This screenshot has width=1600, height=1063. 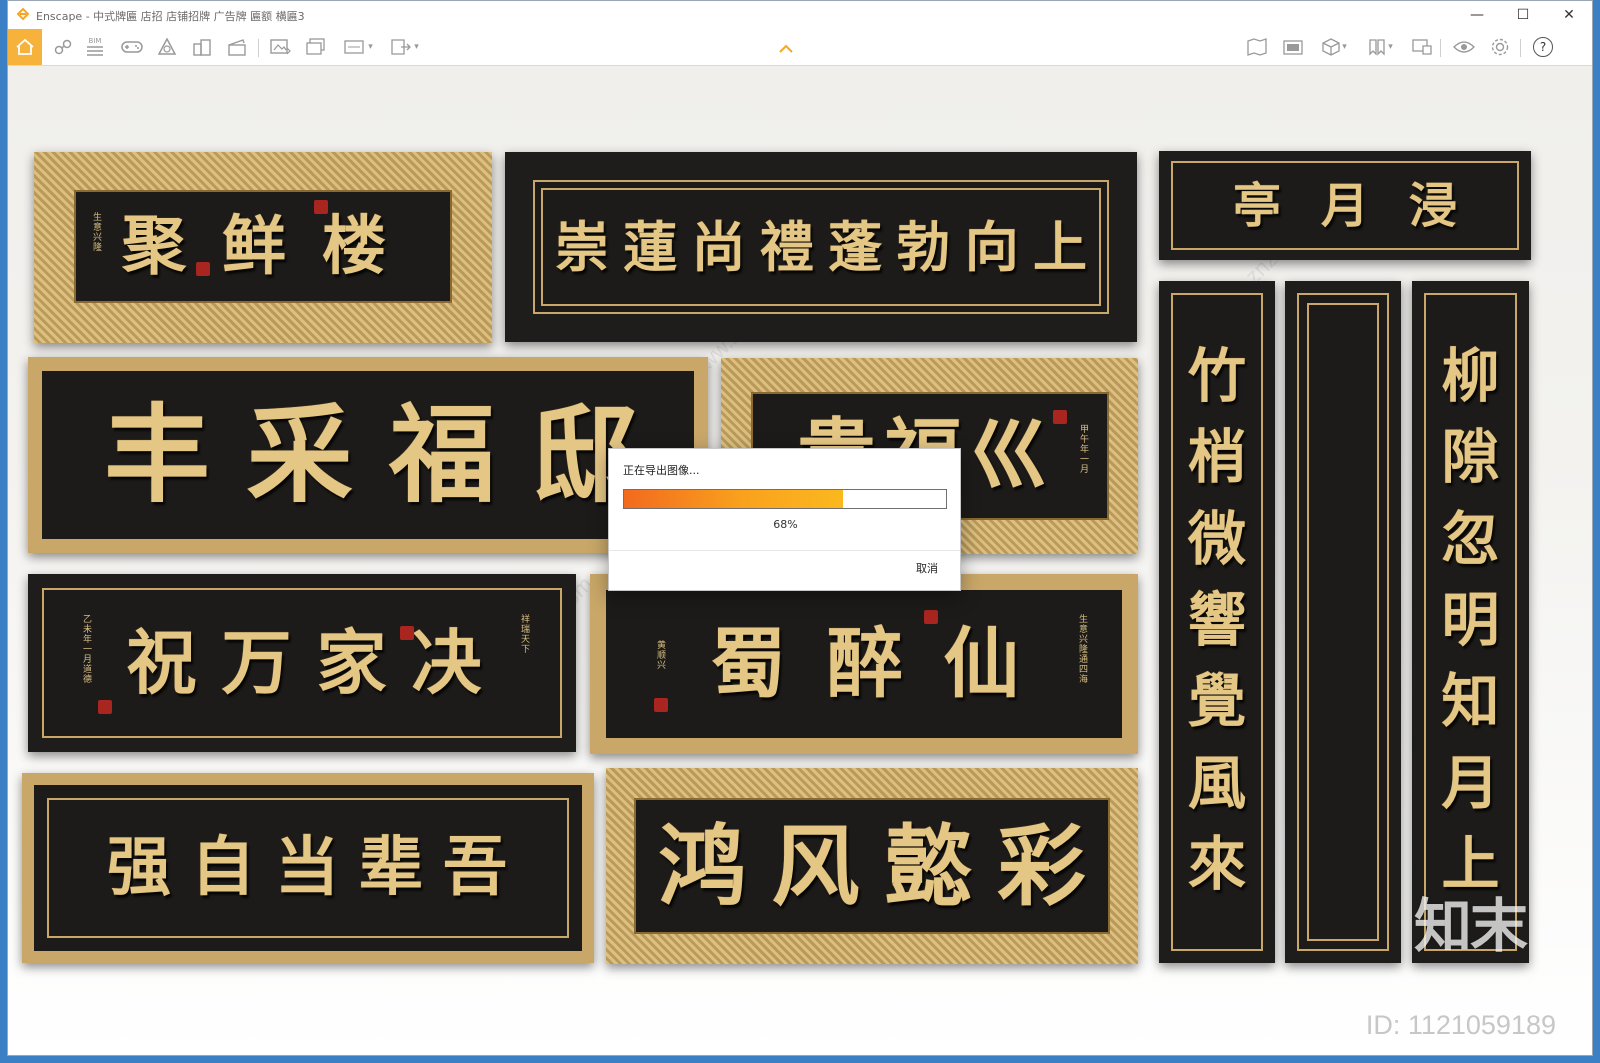 I want to click on sun-map-button, so click(x=1257, y=47).